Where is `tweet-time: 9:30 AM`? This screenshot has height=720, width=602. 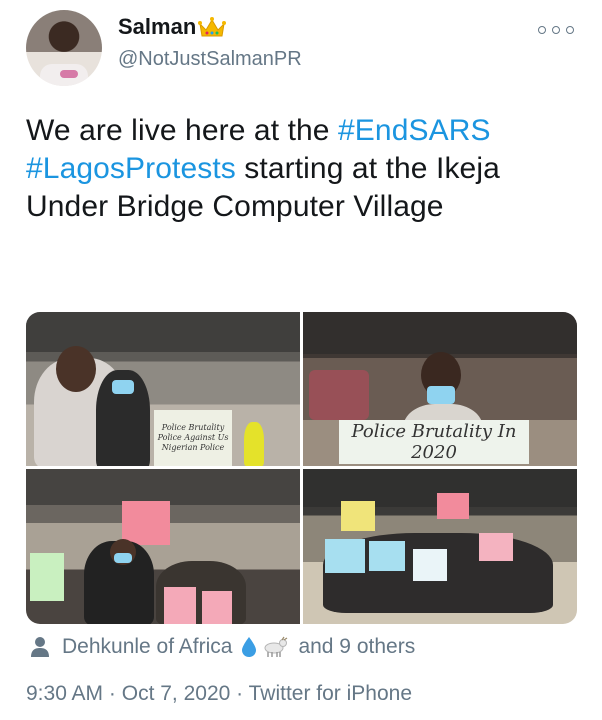
tweet-time: 9:30 AM is located at coordinates (64, 693).